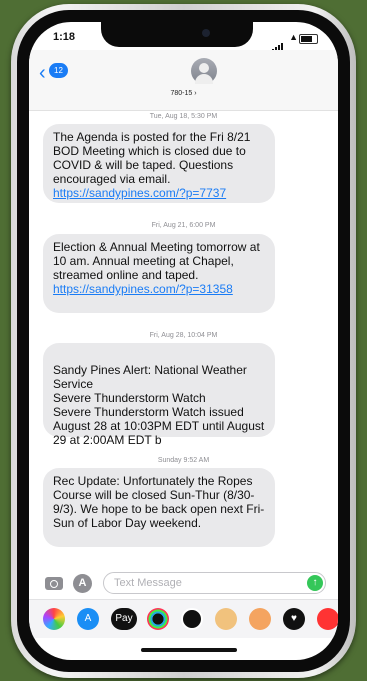 The image size is (367, 681). Describe the element at coordinates (64, 37) in the screenshot. I see `status-time: 1:18` at that location.